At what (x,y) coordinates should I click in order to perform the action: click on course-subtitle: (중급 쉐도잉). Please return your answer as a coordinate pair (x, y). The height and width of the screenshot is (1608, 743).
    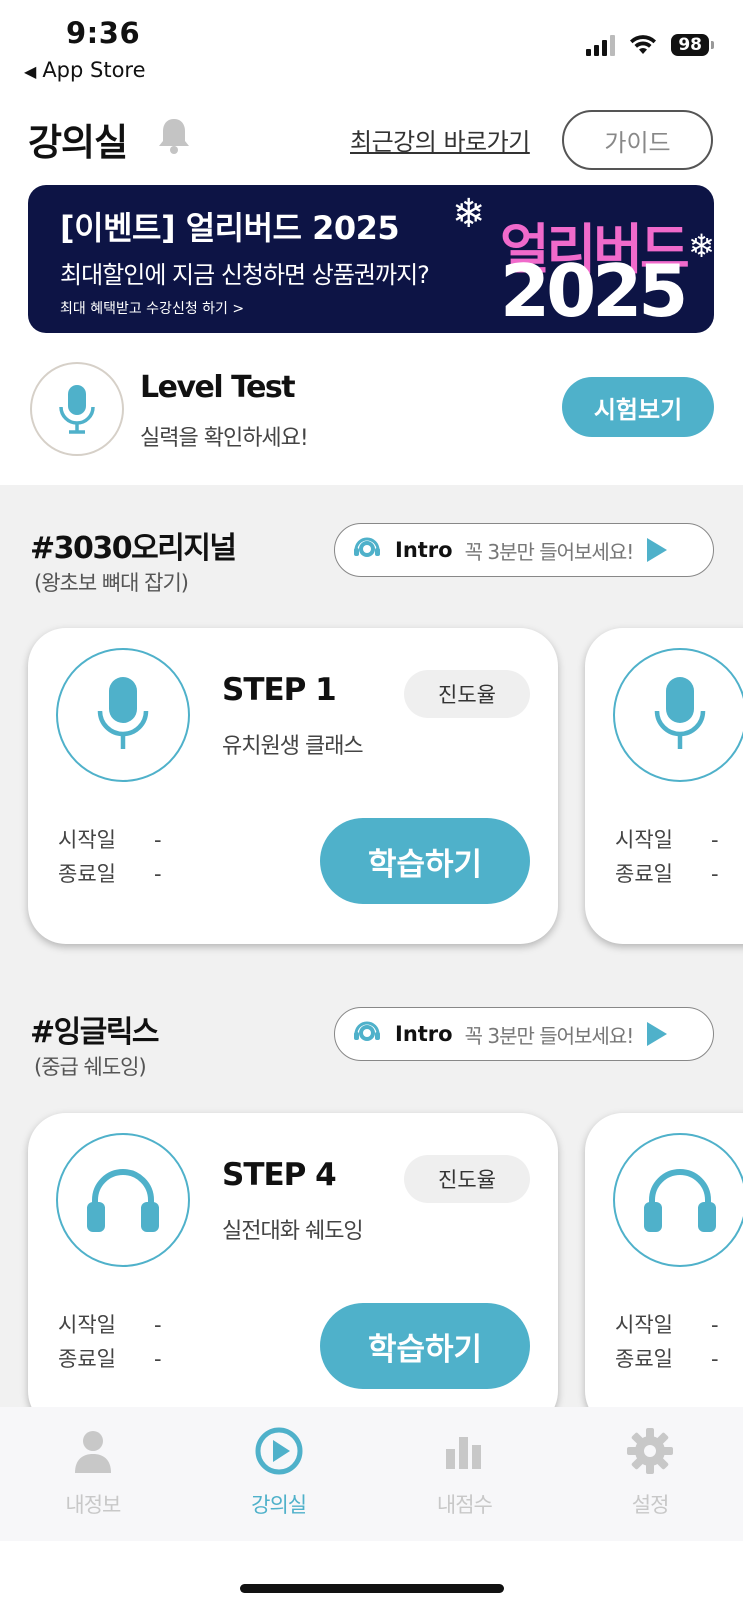
    Looking at the image, I should click on (90, 1067).